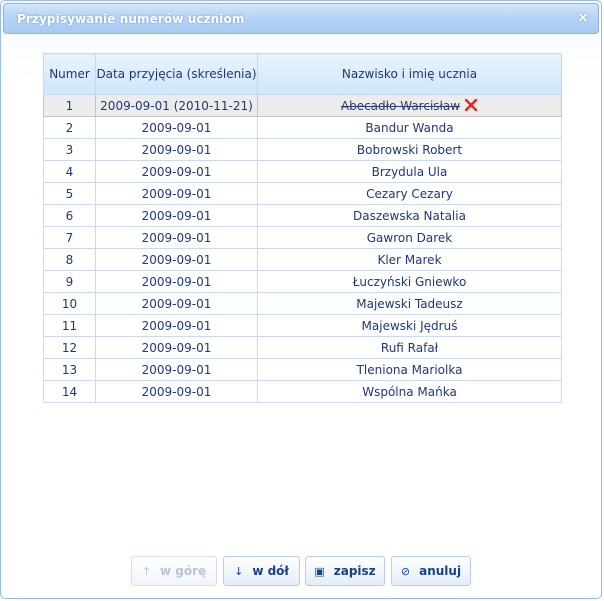  I want to click on cell-student-name: Abecadło Warcisław, so click(409, 105).